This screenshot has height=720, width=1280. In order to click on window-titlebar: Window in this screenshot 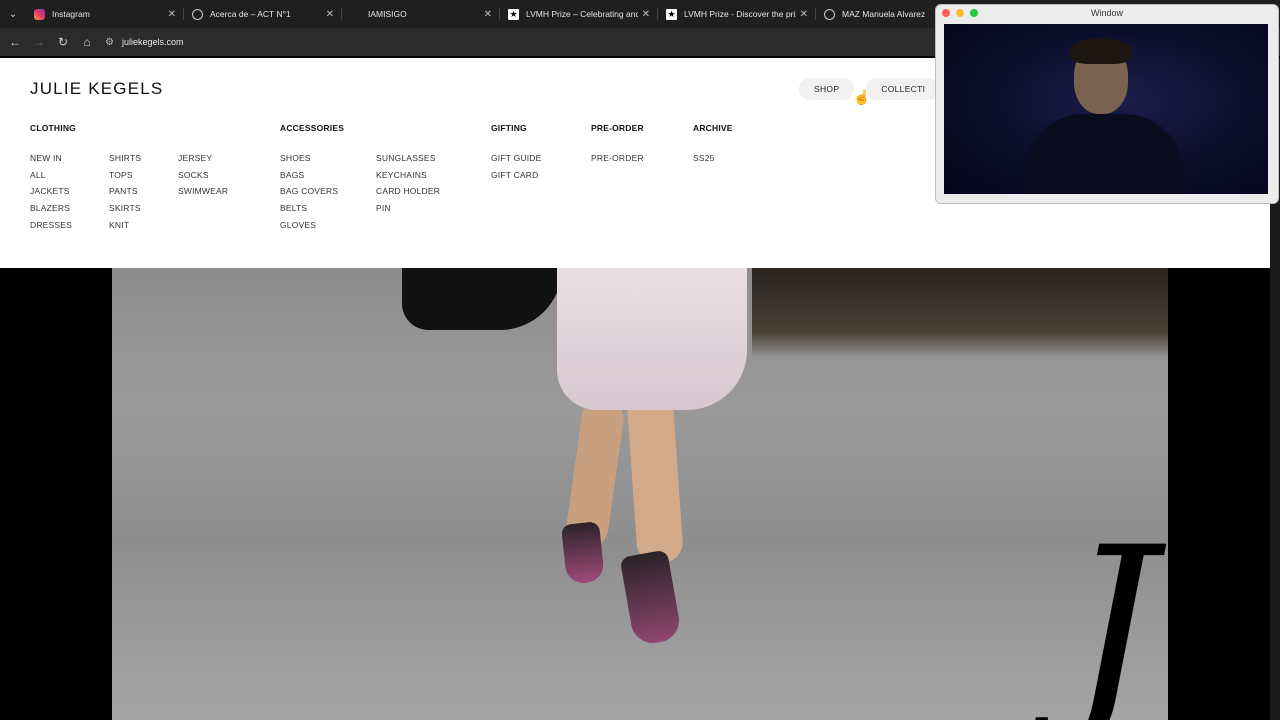, I will do `click(1107, 13)`.